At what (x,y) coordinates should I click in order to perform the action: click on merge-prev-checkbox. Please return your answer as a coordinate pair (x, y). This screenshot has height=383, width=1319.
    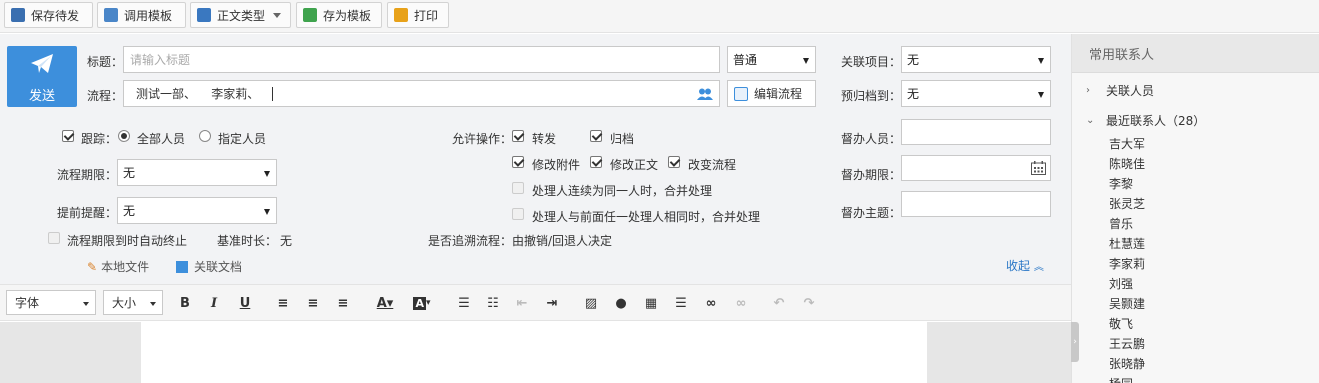
    Looking at the image, I should click on (518, 214).